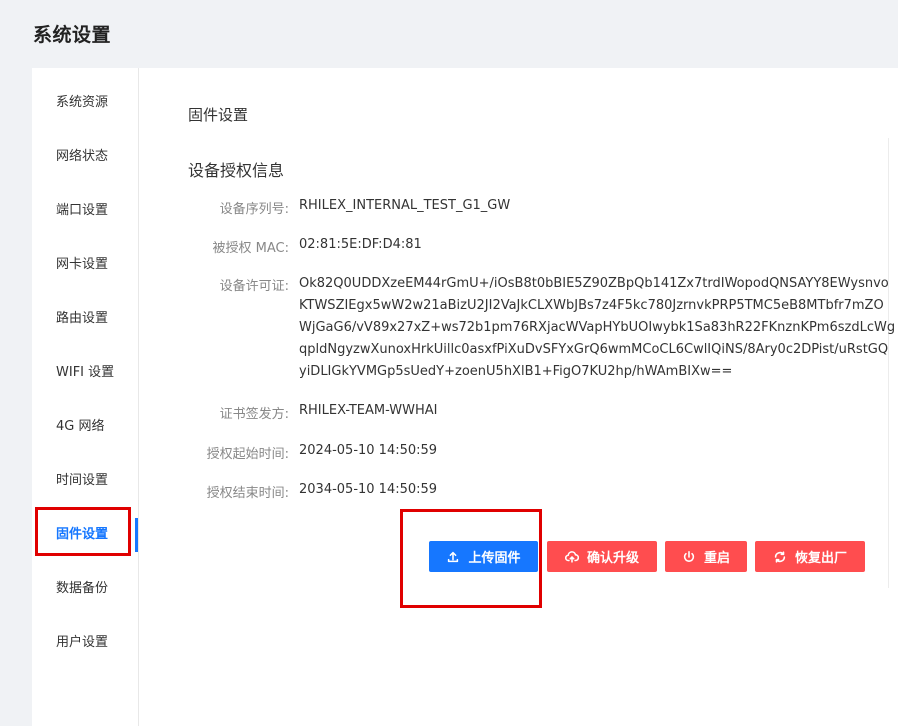 The height and width of the screenshot is (726, 898). I want to click on auth-start-label: 授权起始时间:, so click(247, 454).